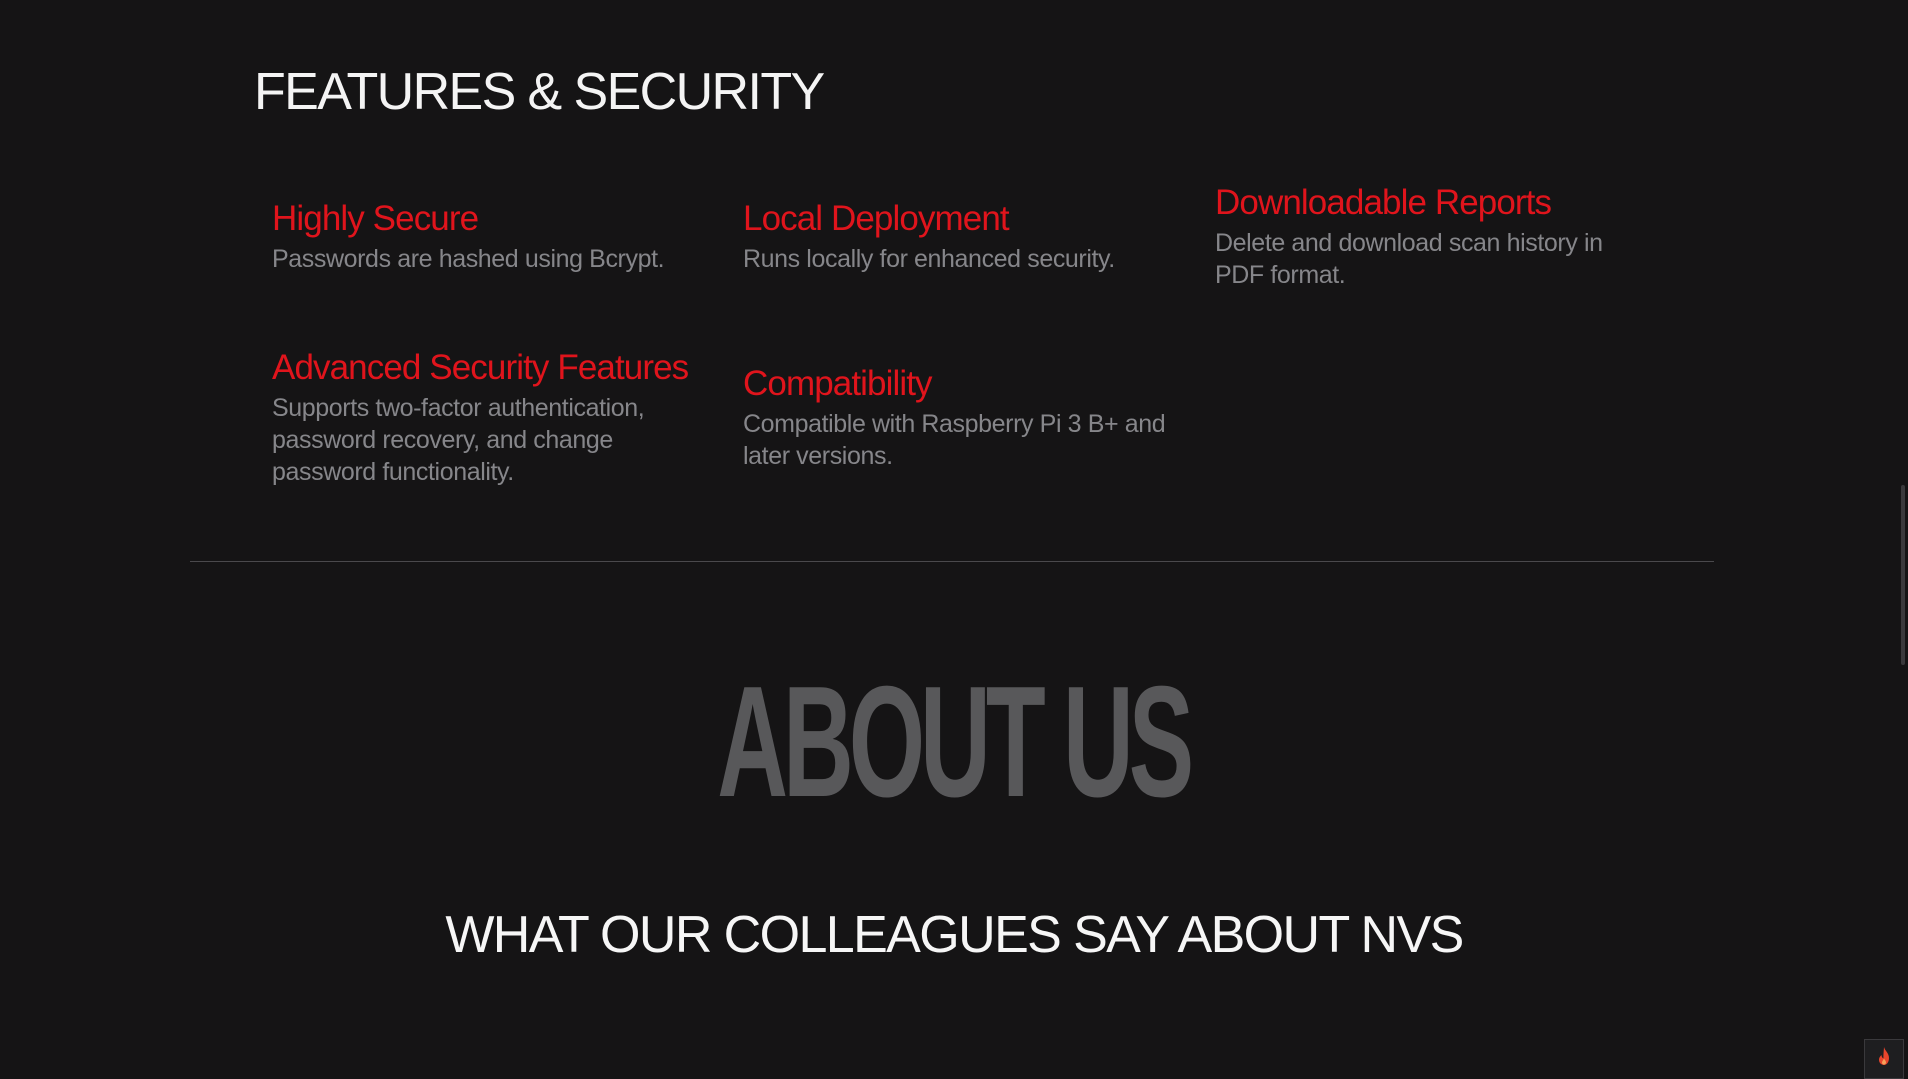  What do you see at coordinates (539, 92) in the screenshot?
I see `features-section-title: FEATURES & SECURITY` at bounding box center [539, 92].